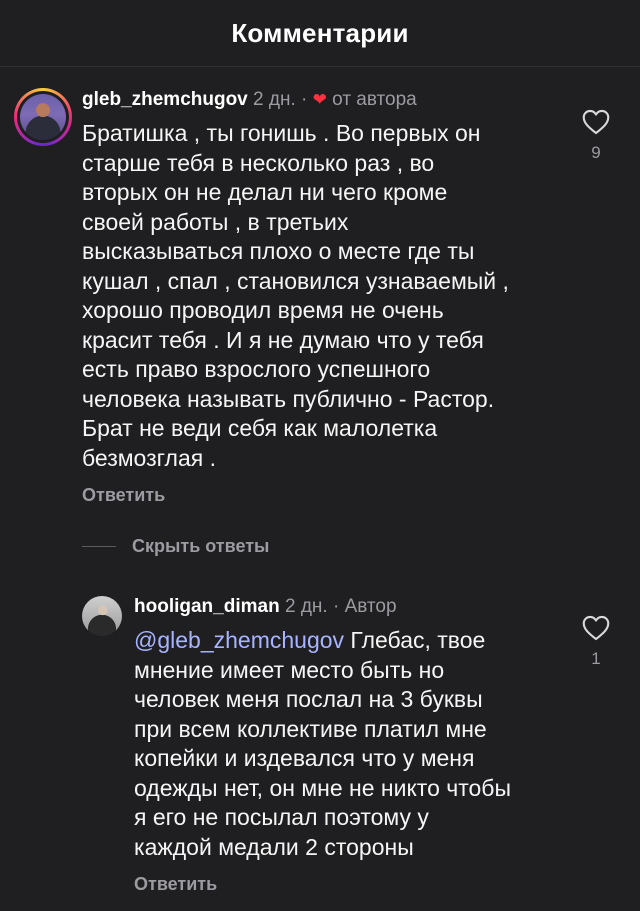 The image size is (640, 911). What do you see at coordinates (319, 99) in the screenshot?
I see `heart-filled-icon: ❤` at bounding box center [319, 99].